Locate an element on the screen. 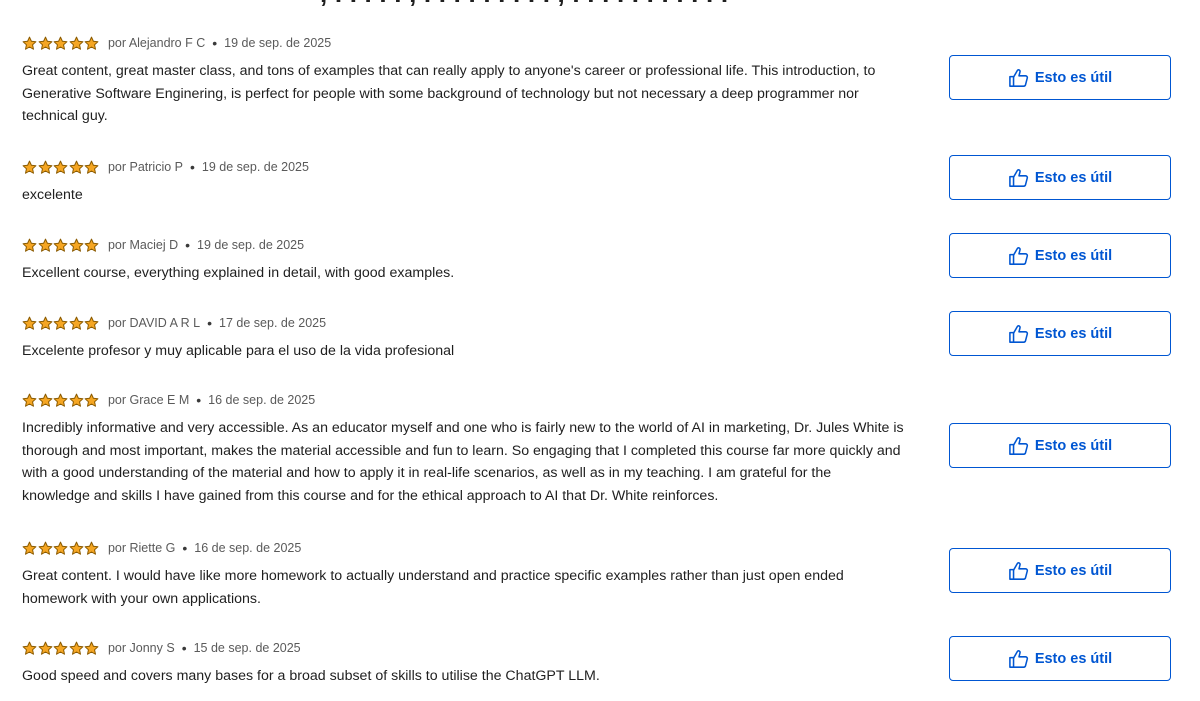 Image resolution: width=1200 pixels, height=701 pixels. review-meta: por Patricio P • 19 de sep. de 2025 is located at coordinates (165, 167).